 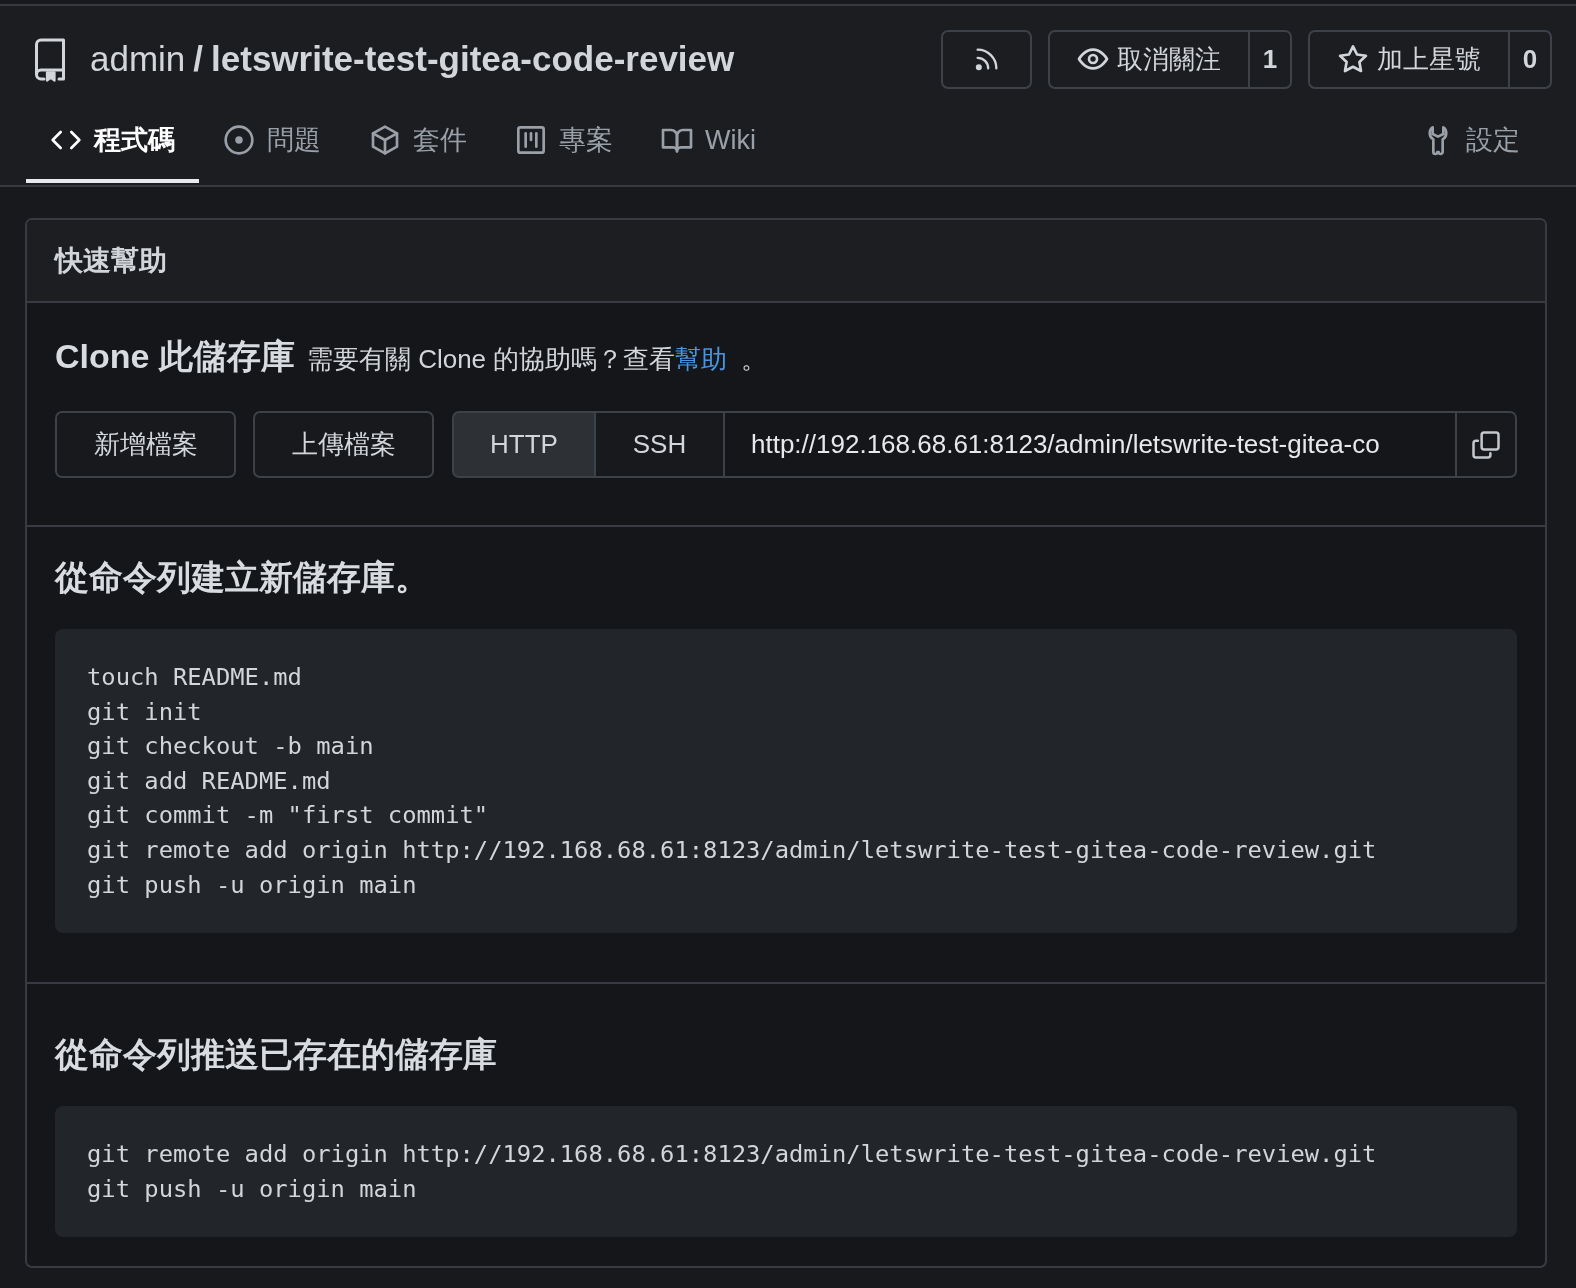 What do you see at coordinates (194, 677) in the screenshot?
I see `code-line: touch README.md` at bounding box center [194, 677].